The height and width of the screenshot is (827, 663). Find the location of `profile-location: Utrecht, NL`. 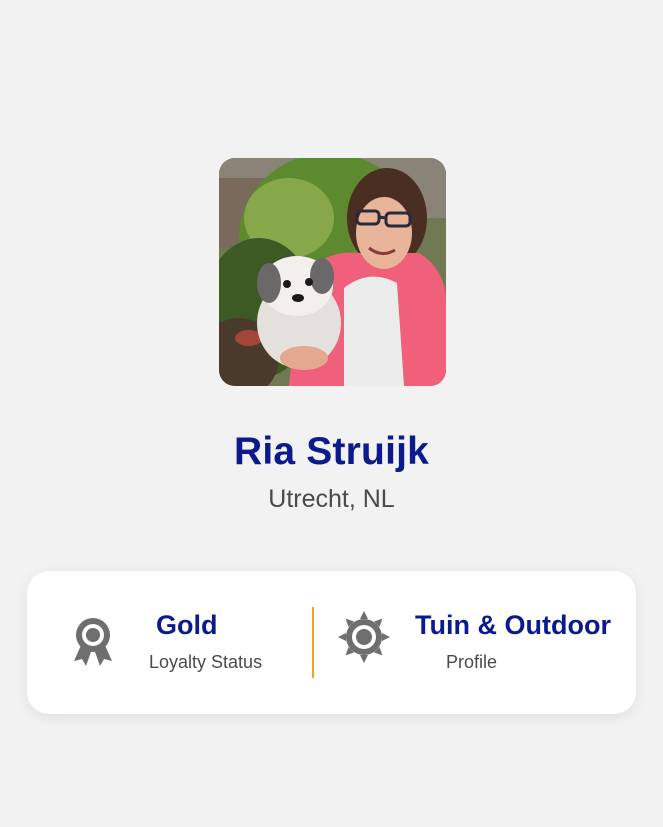

profile-location: Utrecht, NL is located at coordinates (331, 499).